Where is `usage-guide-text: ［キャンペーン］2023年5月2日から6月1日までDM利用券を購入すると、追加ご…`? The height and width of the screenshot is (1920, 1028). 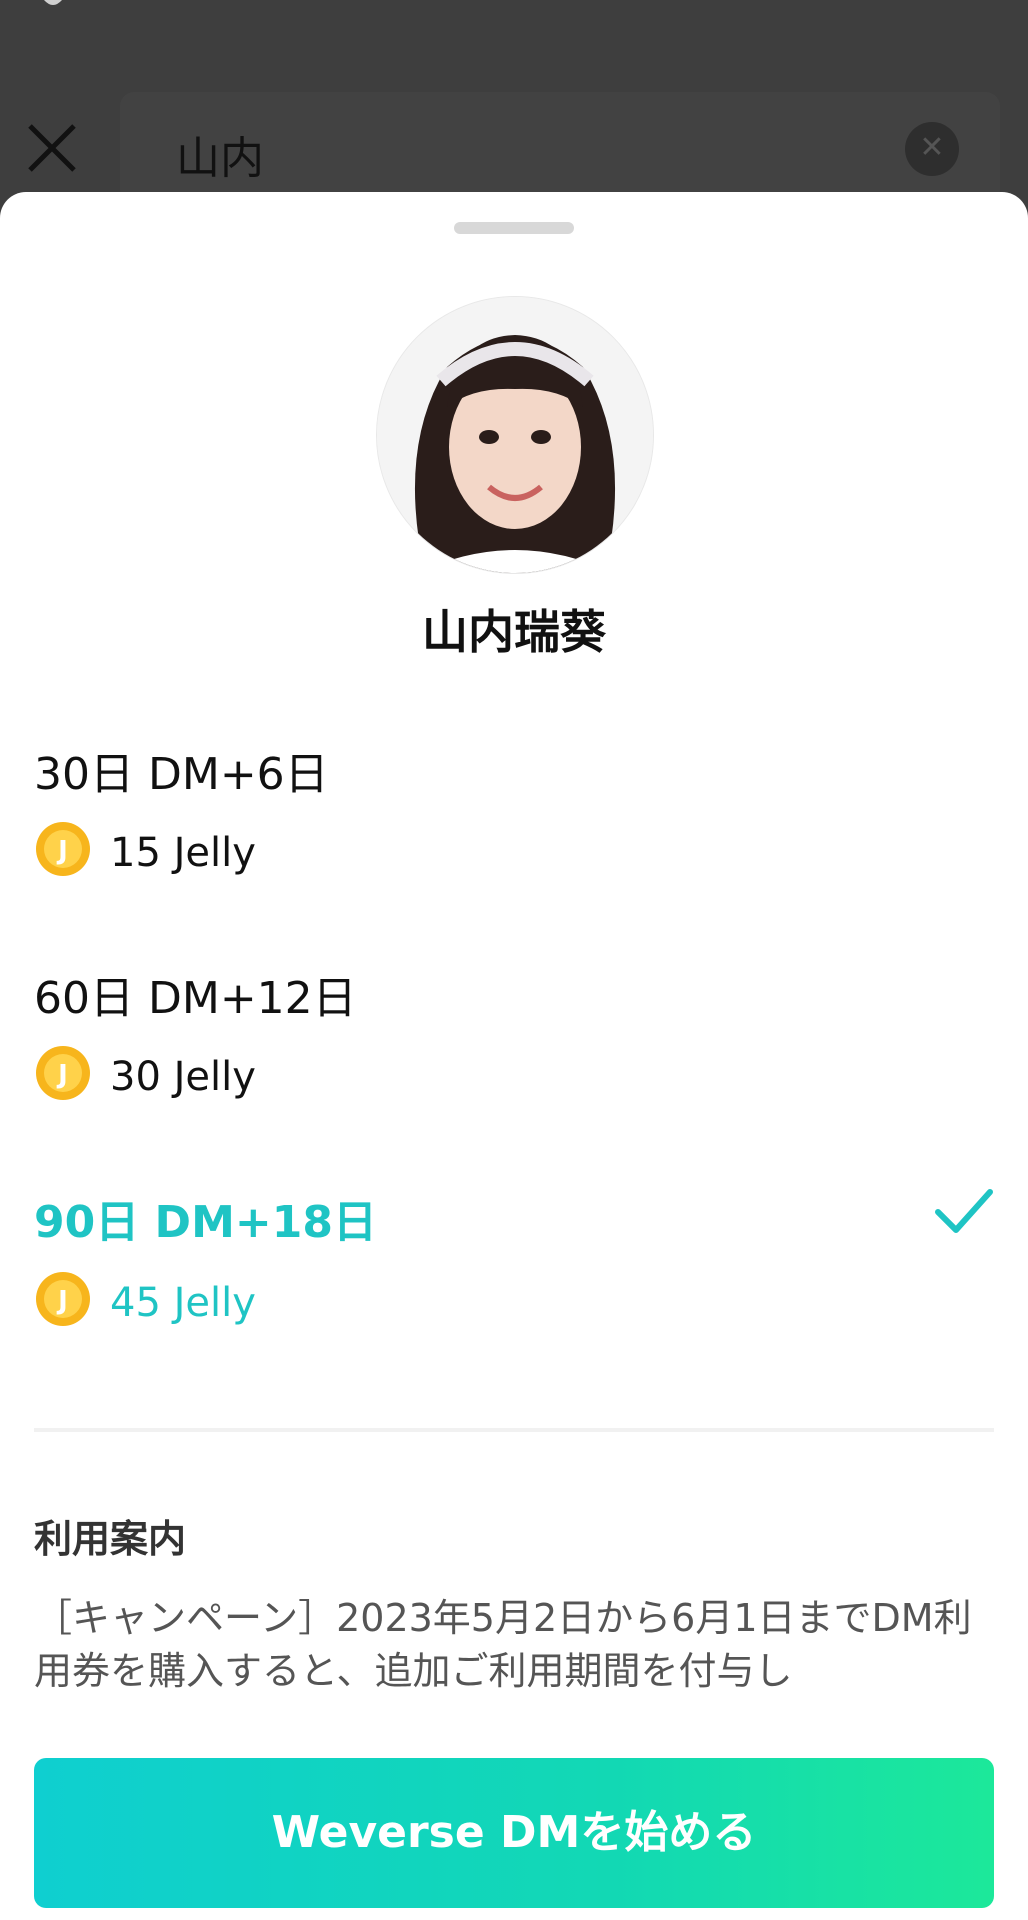 usage-guide-text: ［キャンペーン］2023年5月2日から6月1日までDM利用券を購入すると、追加ご… is located at coordinates (503, 1644).